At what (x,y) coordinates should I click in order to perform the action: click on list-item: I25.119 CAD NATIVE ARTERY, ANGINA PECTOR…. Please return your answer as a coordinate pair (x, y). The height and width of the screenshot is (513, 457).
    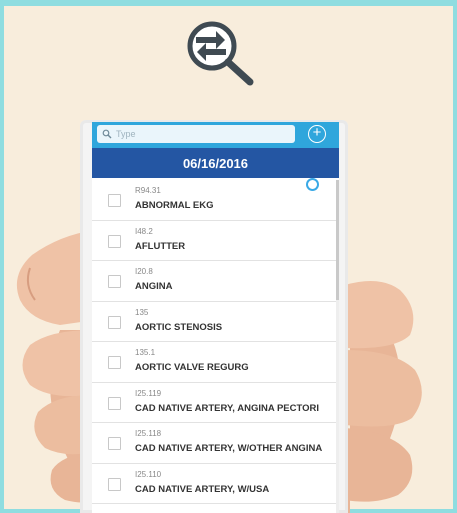
    Looking at the image, I should click on (215, 403).